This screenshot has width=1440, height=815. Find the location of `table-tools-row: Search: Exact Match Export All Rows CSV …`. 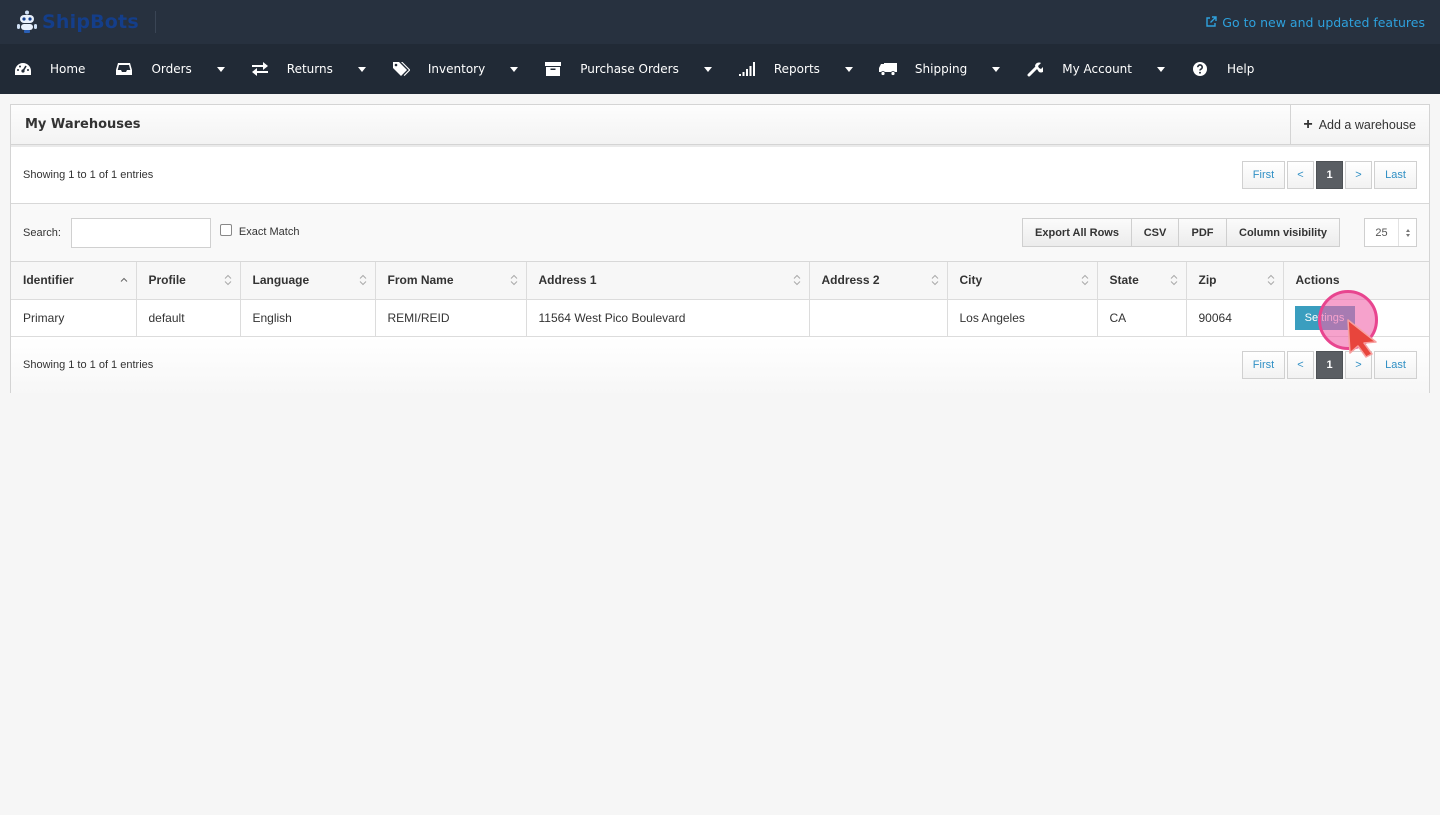

table-tools-row: Search: Exact Match Export All Rows CSV … is located at coordinates (720, 233).